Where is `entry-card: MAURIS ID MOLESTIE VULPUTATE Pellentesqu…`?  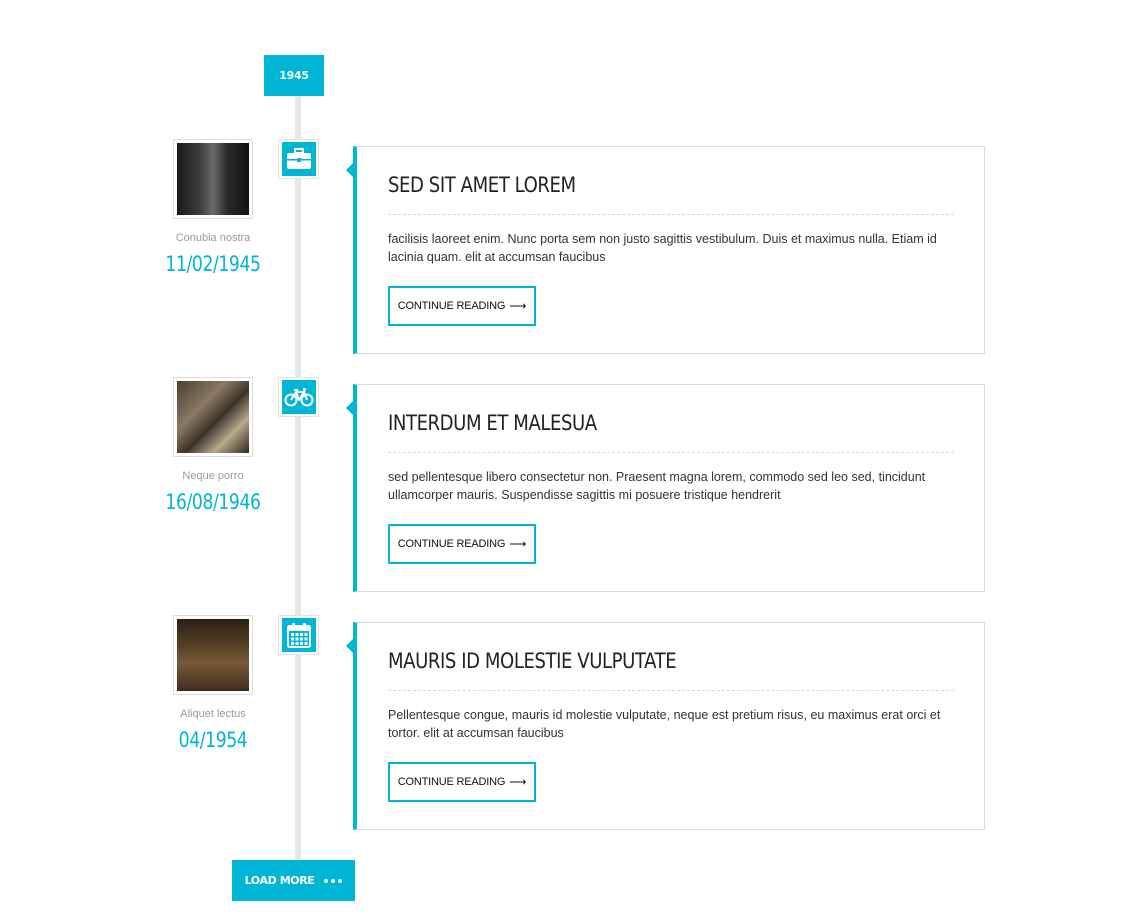
entry-card: MAURIS ID MOLESTIE VULPUTATE Pellentesqu… is located at coordinates (665, 726).